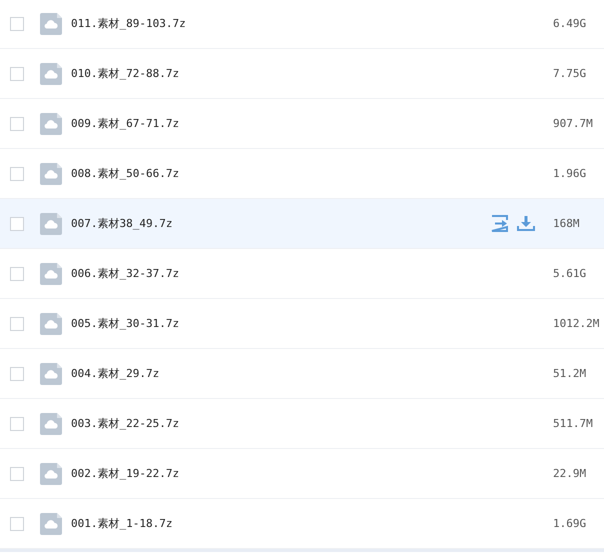  Describe the element at coordinates (570, 173) in the screenshot. I see `file-size: 1.96G` at that location.